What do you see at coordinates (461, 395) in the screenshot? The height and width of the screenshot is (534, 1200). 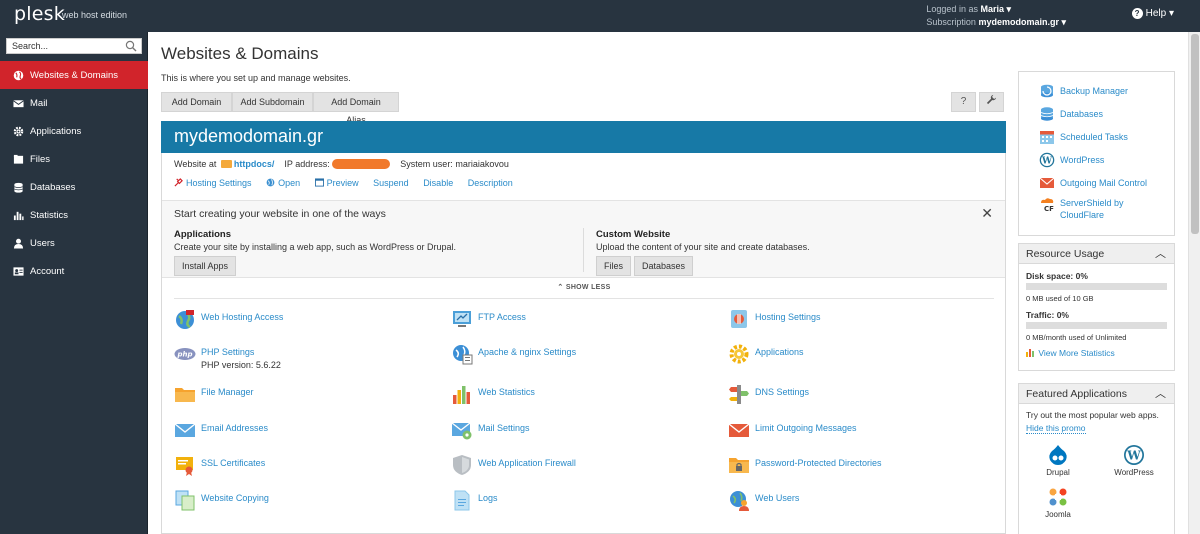 I see `bar-chart-icon` at bounding box center [461, 395].